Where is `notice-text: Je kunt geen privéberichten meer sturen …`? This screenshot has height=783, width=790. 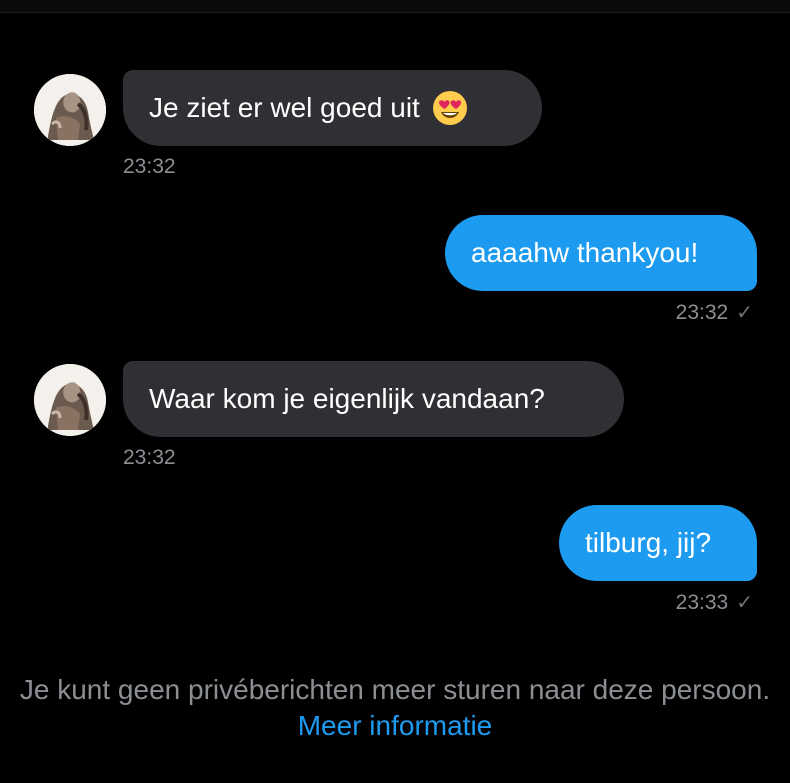
notice-text: Je kunt geen privéberichten meer sturen … is located at coordinates (395, 689).